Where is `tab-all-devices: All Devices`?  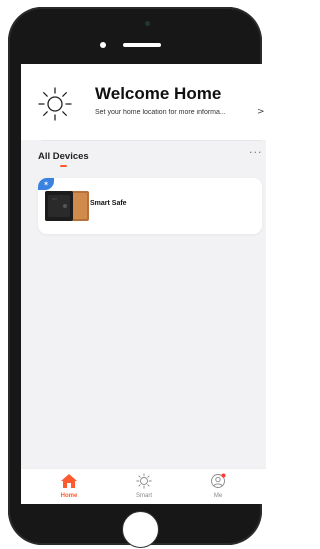
tab-all-devices: All Devices is located at coordinates (63, 156).